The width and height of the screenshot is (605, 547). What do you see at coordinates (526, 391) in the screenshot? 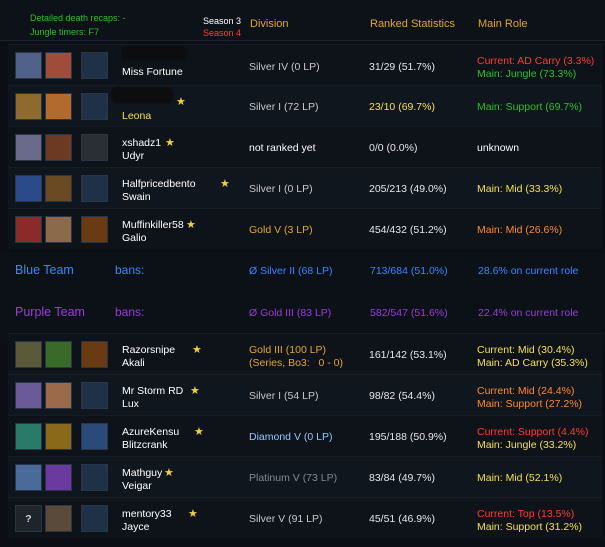
I see `current-role: Current: Mid (24.4%)` at bounding box center [526, 391].